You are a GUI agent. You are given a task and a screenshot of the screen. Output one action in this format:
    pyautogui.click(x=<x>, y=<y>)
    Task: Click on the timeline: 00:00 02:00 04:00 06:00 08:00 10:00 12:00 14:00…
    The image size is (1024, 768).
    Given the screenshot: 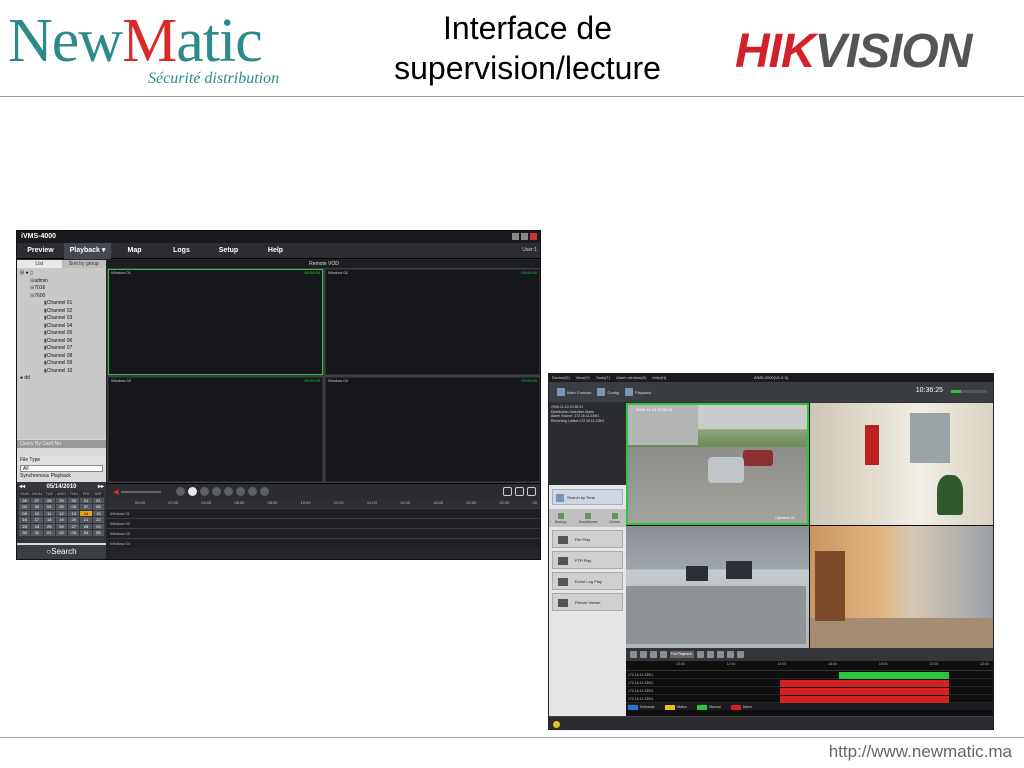 What is the action you would take?
    pyautogui.click(x=323, y=523)
    